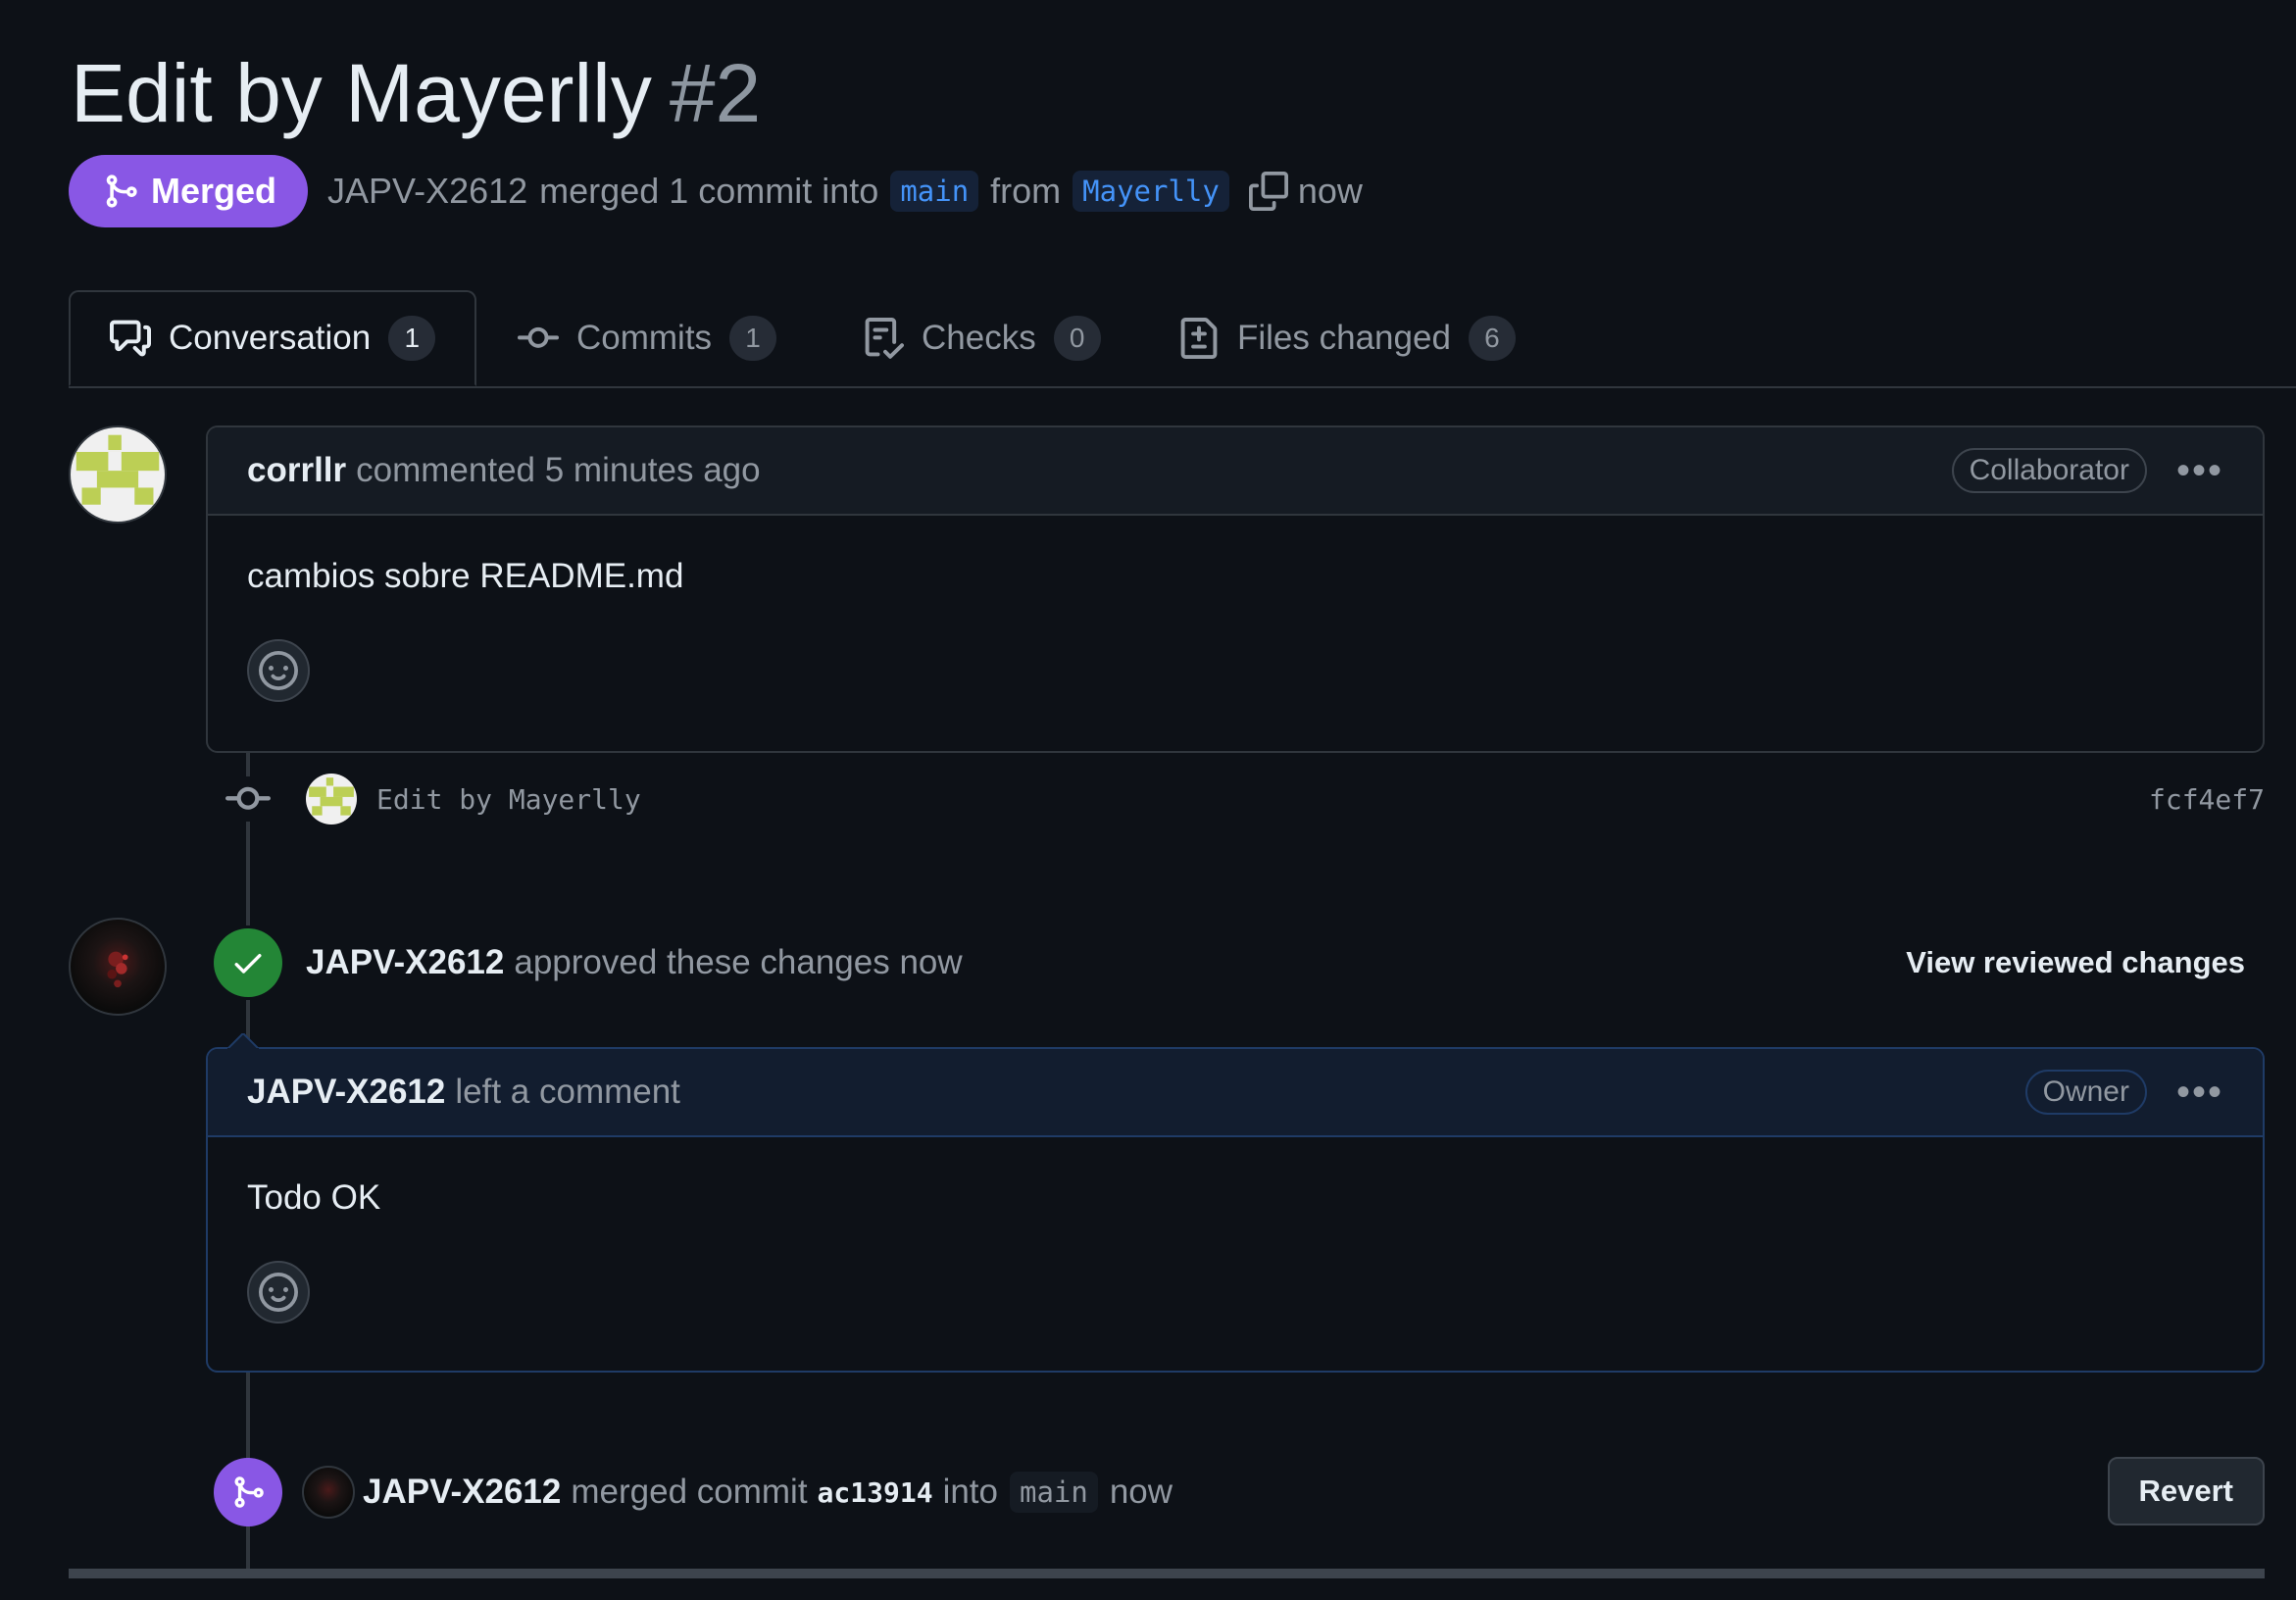  I want to click on commit-sha-link: fcf4ef7, so click(2207, 799).